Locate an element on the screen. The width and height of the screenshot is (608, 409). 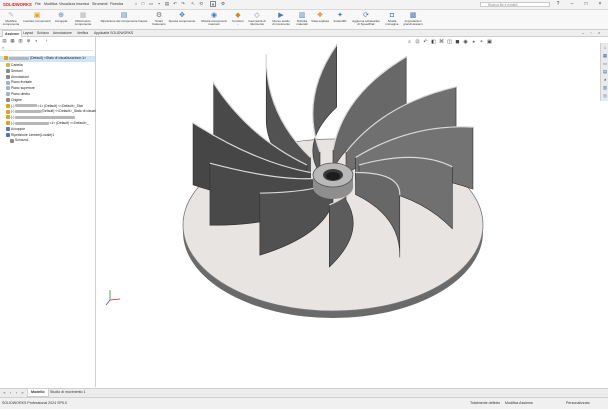
tree-item-label: Ripetizione Lineare(Locale)1 is located at coordinates (33, 134).